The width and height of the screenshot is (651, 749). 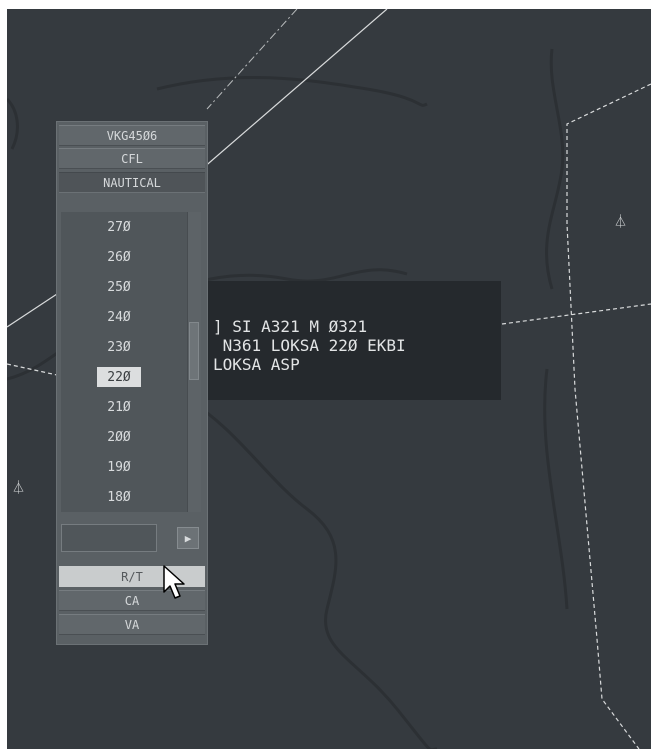 I want to click on flight-label-line-3: LOKSA ASP, so click(x=256, y=364).